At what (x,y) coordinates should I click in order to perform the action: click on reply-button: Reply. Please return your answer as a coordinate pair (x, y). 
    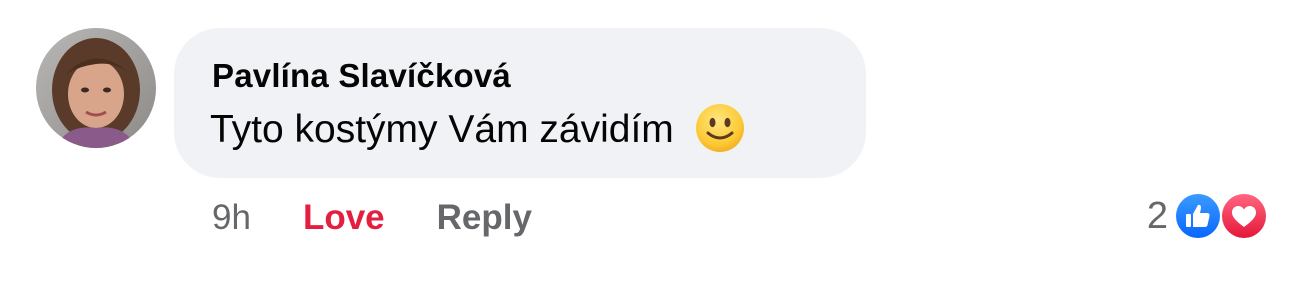
    Looking at the image, I should click on (484, 218).